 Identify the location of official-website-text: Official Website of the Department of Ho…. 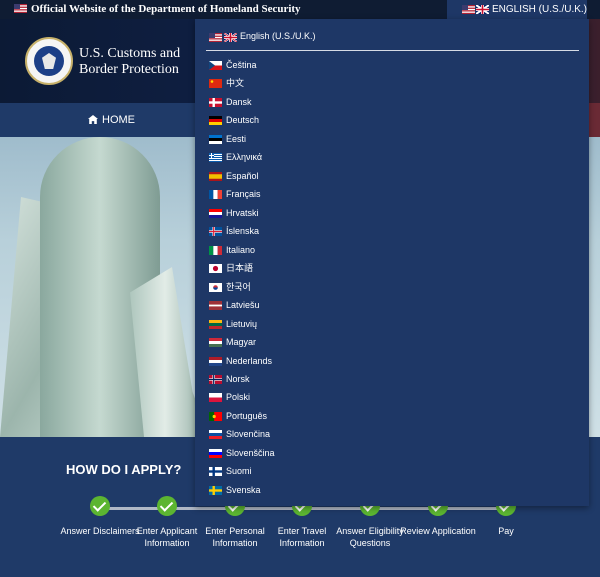
(166, 9).